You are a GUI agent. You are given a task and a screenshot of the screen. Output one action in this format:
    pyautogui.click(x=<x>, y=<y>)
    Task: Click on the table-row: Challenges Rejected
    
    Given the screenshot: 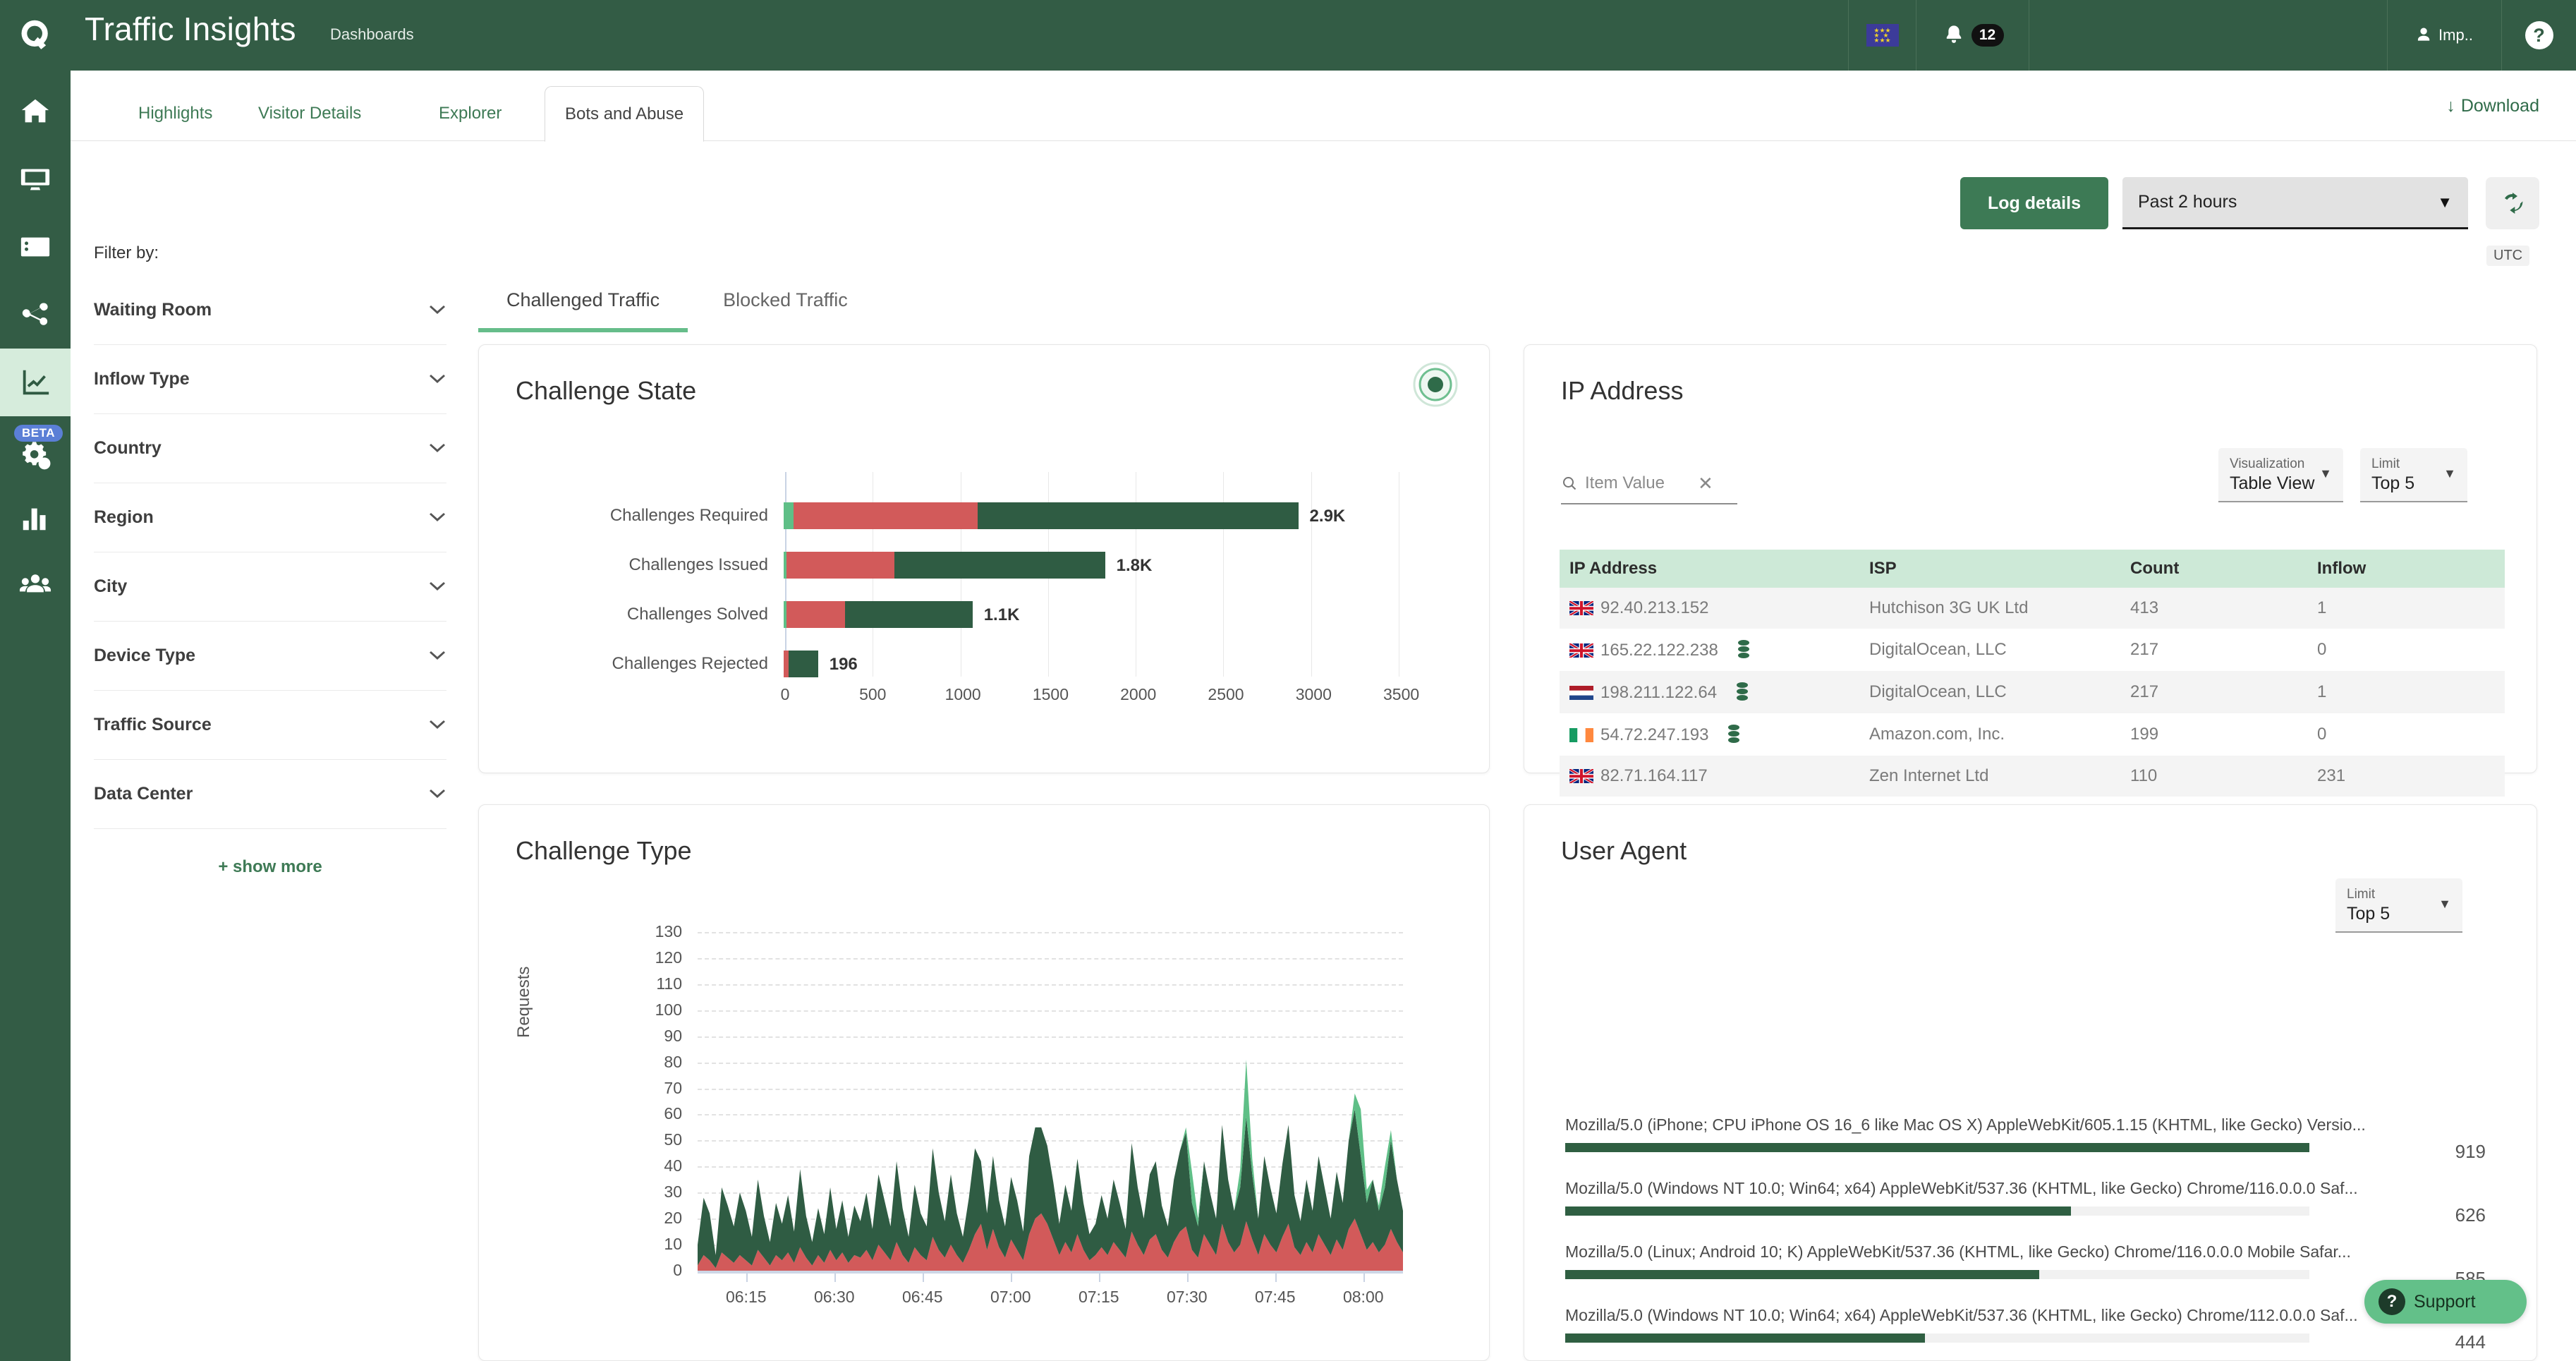 What is the action you would take?
    pyautogui.click(x=984, y=664)
    